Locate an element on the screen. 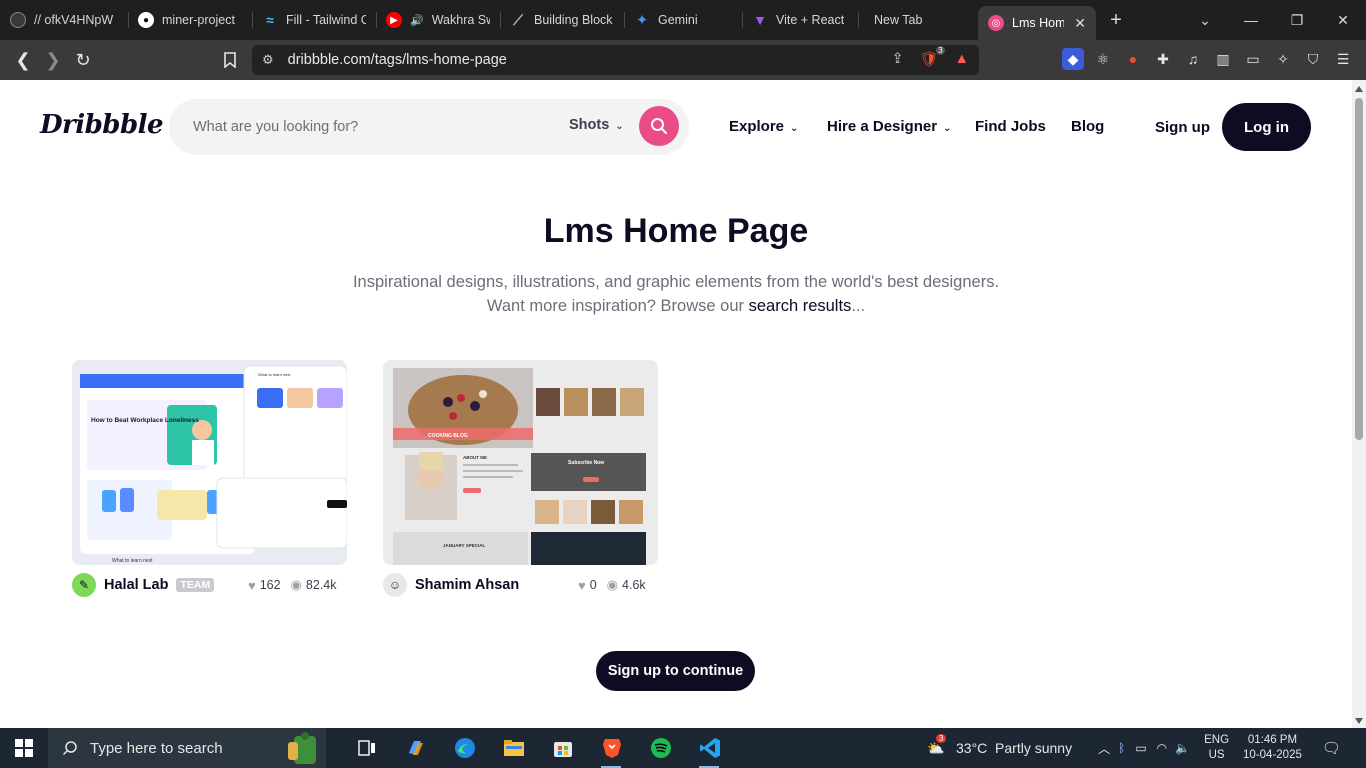 Image resolution: width=1366 pixels, height=768 pixels. tab-1: // ofkV4HNpW is located at coordinates (64, 20).